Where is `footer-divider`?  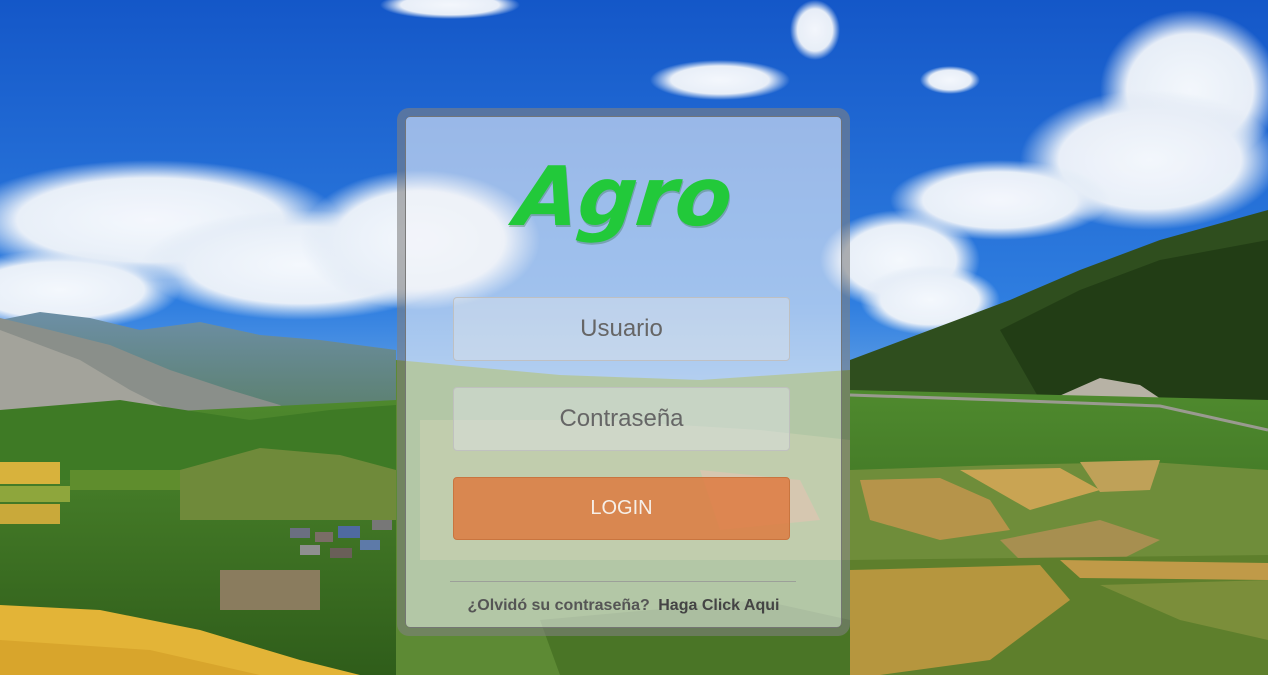 footer-divider is located at coordinates (623, 581).